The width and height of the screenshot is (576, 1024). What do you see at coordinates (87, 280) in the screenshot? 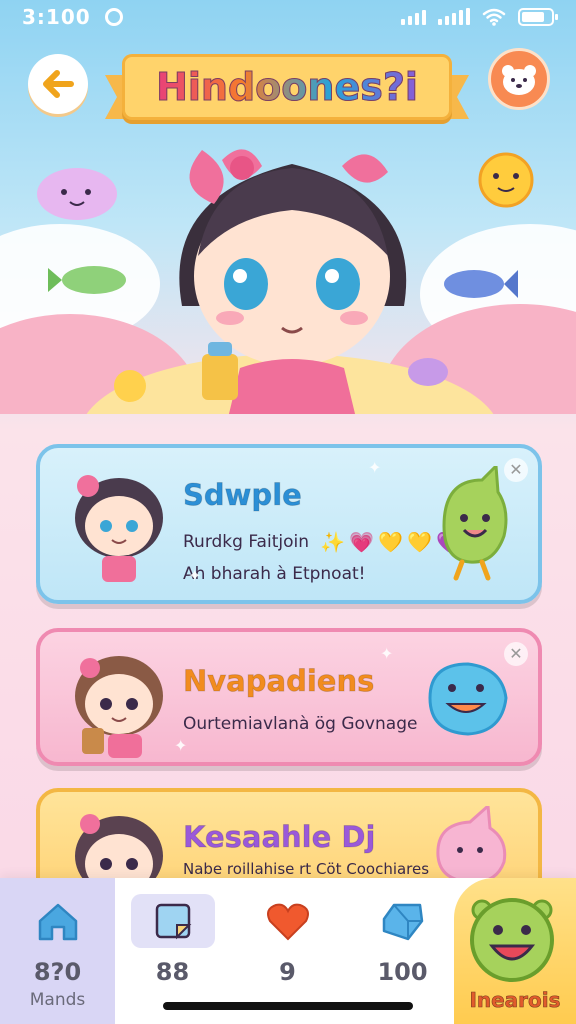
I see `green-fish-icon` at bounding box center [87, 280].